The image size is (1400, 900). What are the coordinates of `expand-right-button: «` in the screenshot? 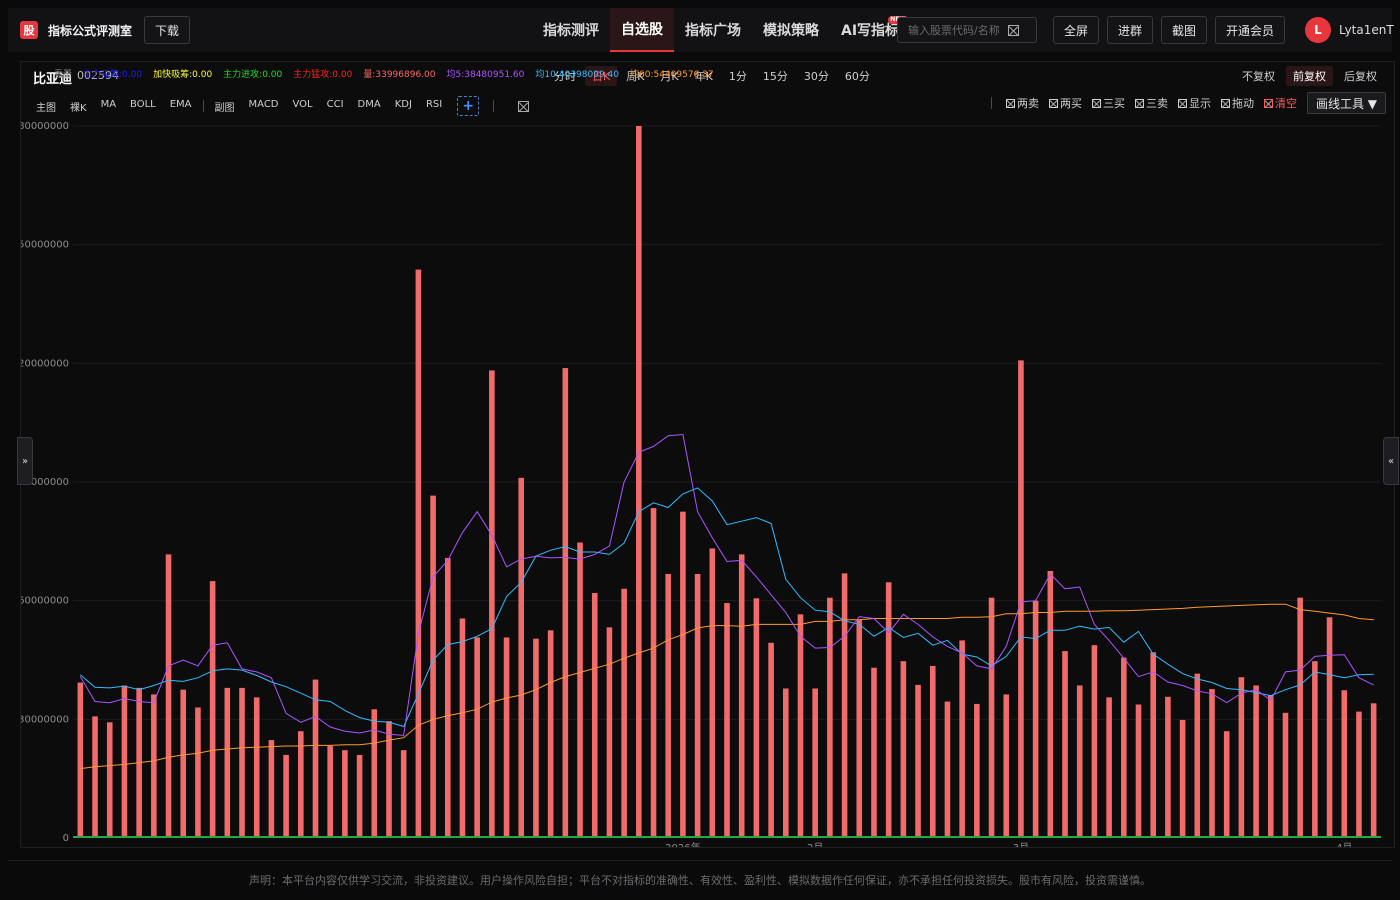 It's located at (1391, 461).